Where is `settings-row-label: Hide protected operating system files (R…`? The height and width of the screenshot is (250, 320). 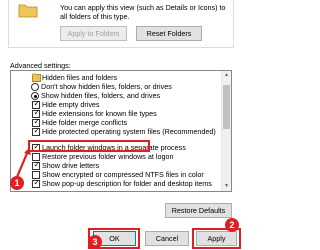 settings-row-label: Hide protected operating system files (R… is located at coordinates (129, 131).